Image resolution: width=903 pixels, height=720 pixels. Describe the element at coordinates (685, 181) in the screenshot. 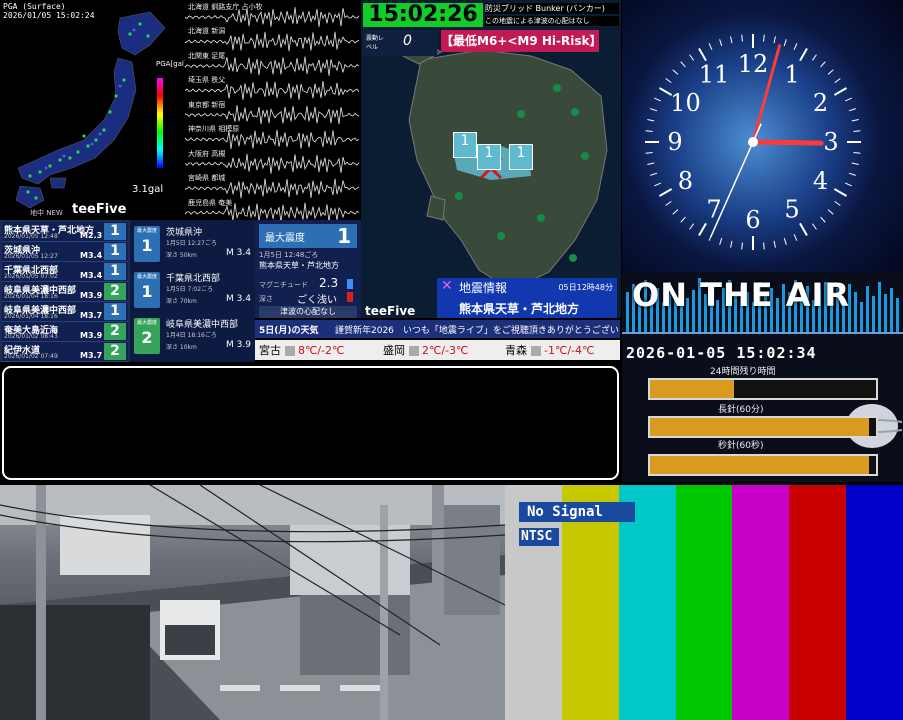

I see `clock-numeral: 8` at that location.